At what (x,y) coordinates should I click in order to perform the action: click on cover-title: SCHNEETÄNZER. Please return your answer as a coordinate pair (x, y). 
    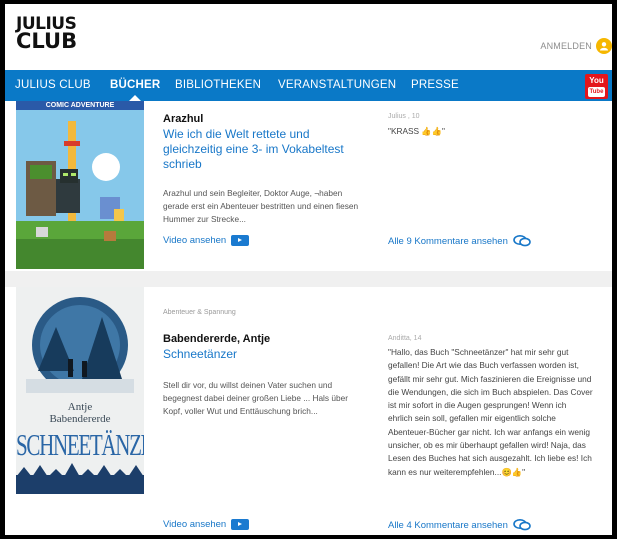
    Looking at the image, I should click on (80, 445).